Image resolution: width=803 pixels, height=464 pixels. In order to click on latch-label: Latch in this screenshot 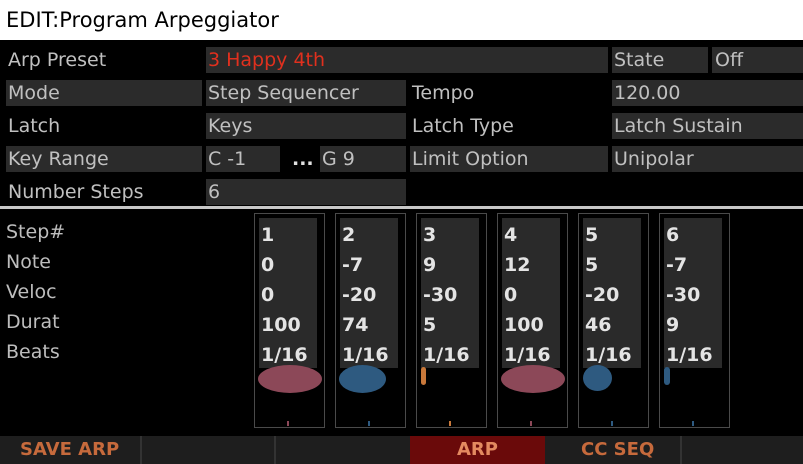, I will do `click(34, 126)`.